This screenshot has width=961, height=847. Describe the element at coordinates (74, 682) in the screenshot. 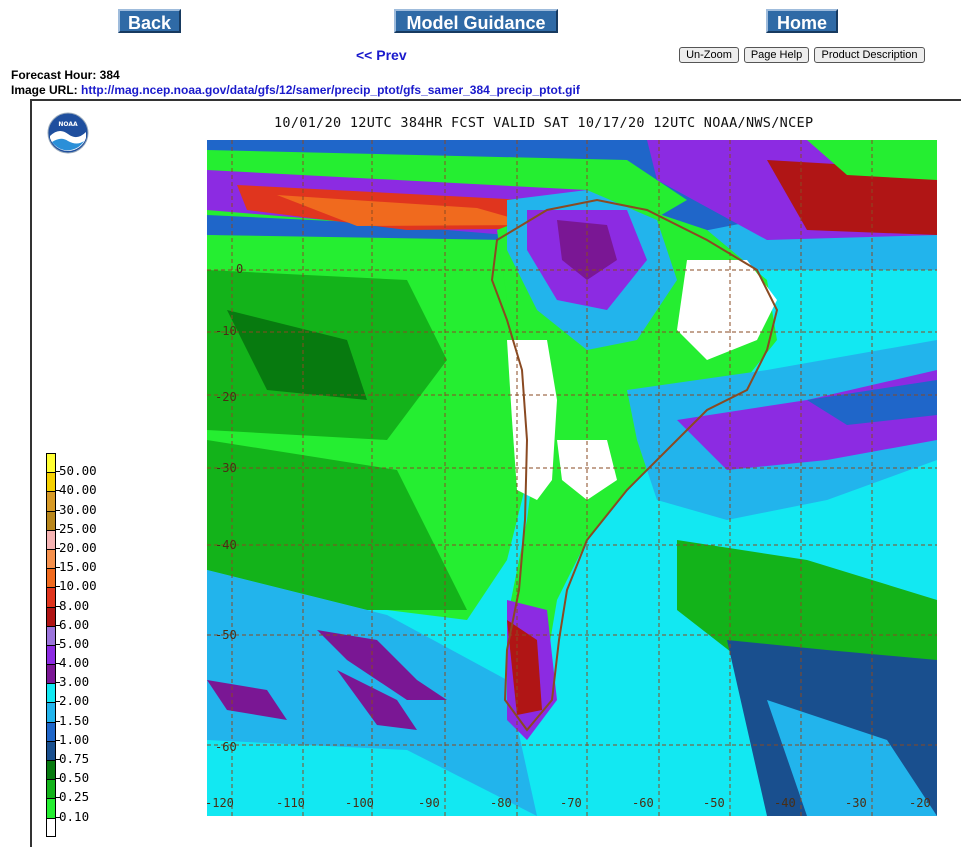

I see `legend-label: 3.00` at that location.